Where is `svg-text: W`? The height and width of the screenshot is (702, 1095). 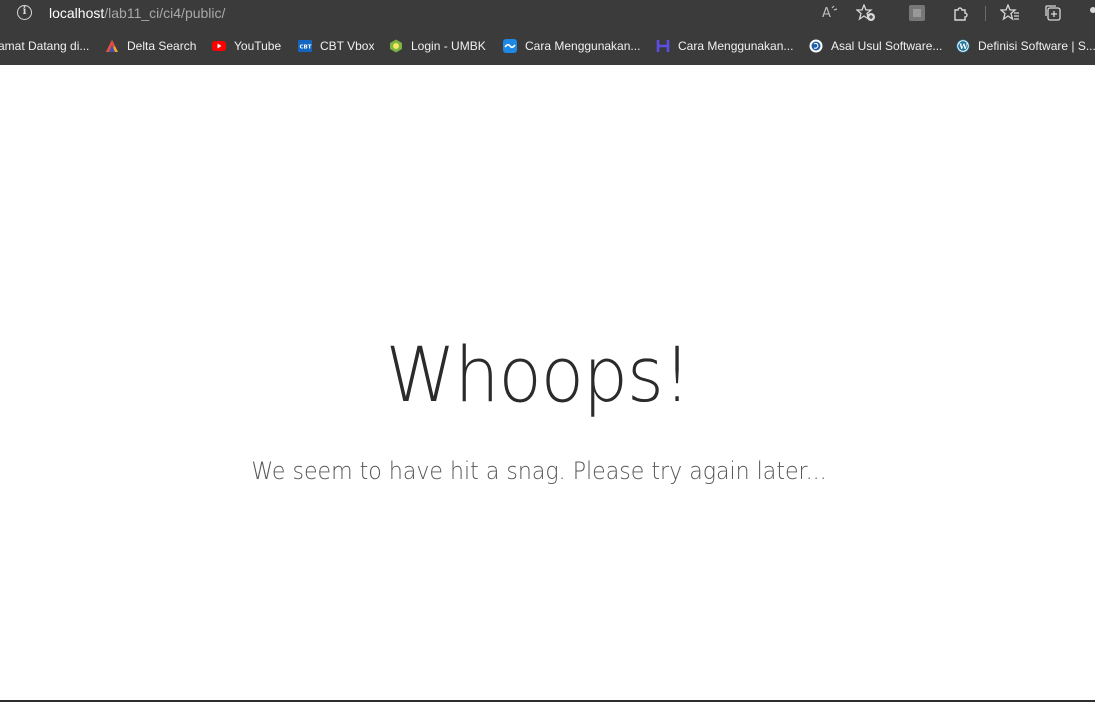
svg-text: W is located at coordinates (963, 46).